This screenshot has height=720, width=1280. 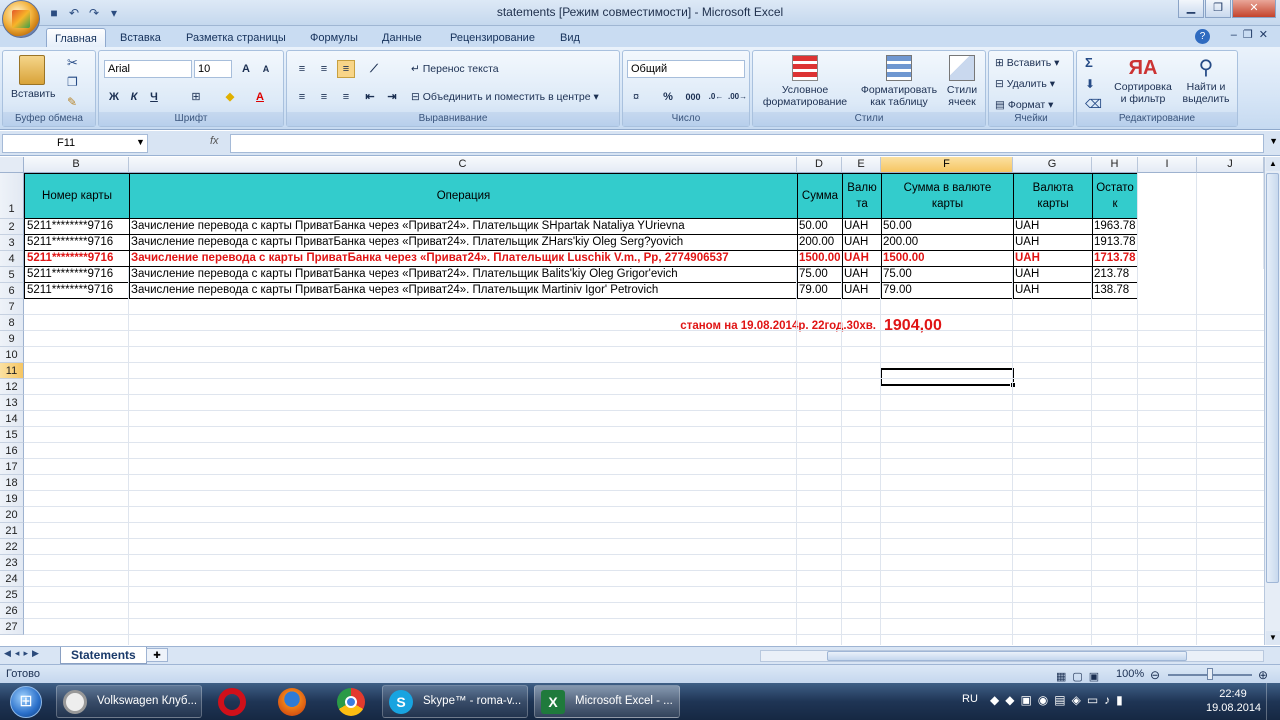 What do you see at coordinates (947, 227) in the screenshot?
I see `table-cell-card-amount: 50.00` at bounding box center [947, 227].